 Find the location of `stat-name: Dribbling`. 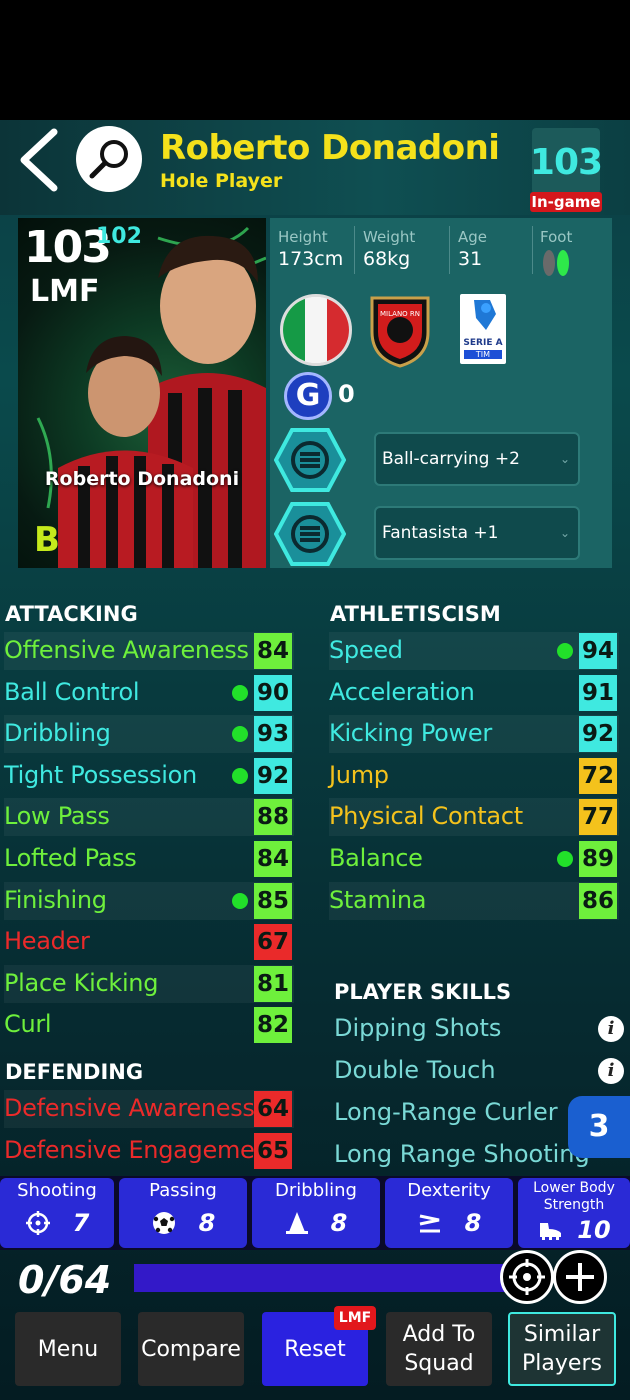

stat-name: Dribbling is located at coordinates (57, 733).